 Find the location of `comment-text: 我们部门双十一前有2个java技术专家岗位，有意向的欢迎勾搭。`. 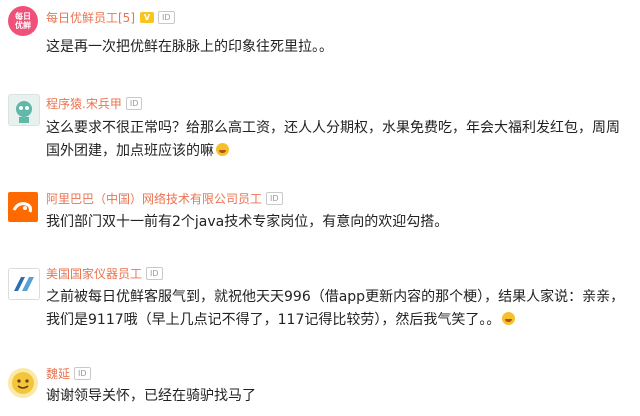

comment-text: 我们部门双十一前有2个java技术专家岗位，有意向的欢迎勾搭。 is located at coordinates (247, 222).